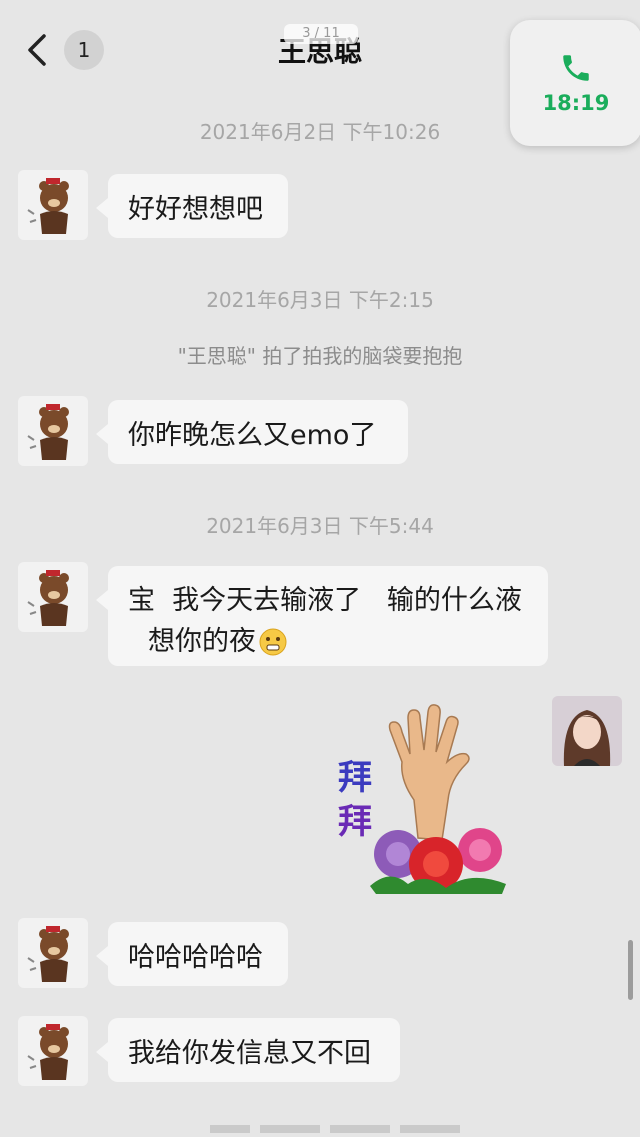 The height and width of the screenshot is (1137, 640). I want to click on message-bubble: 宝 我今天去输液了 输的什么液 想你的夜, so click(322, 616).